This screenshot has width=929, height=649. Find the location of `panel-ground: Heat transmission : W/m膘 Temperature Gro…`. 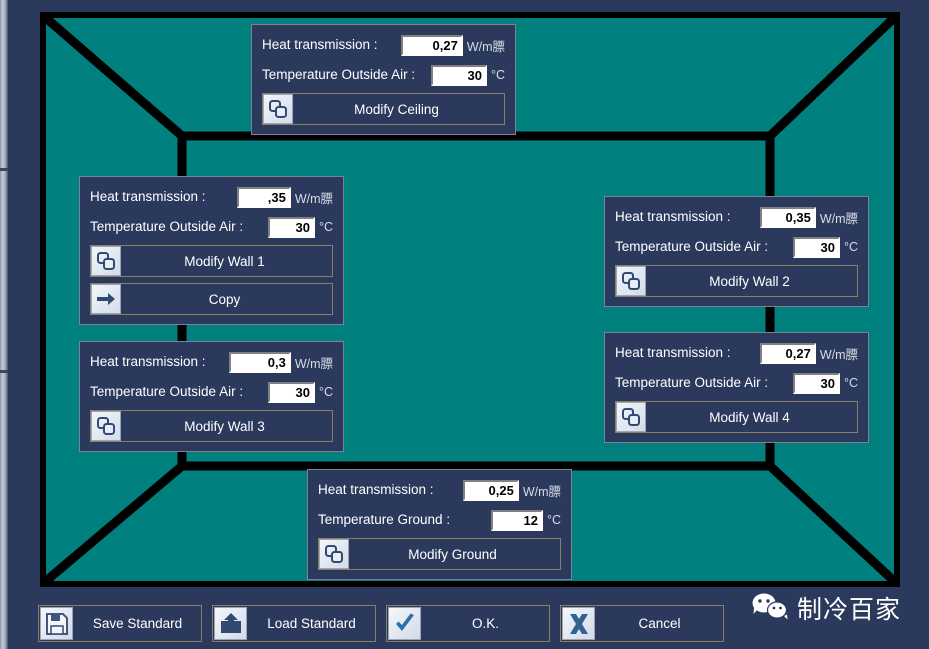

panel-ground: Heat transmission : W/m膘 Temperature Gro… is located at coordinates (439, 524).